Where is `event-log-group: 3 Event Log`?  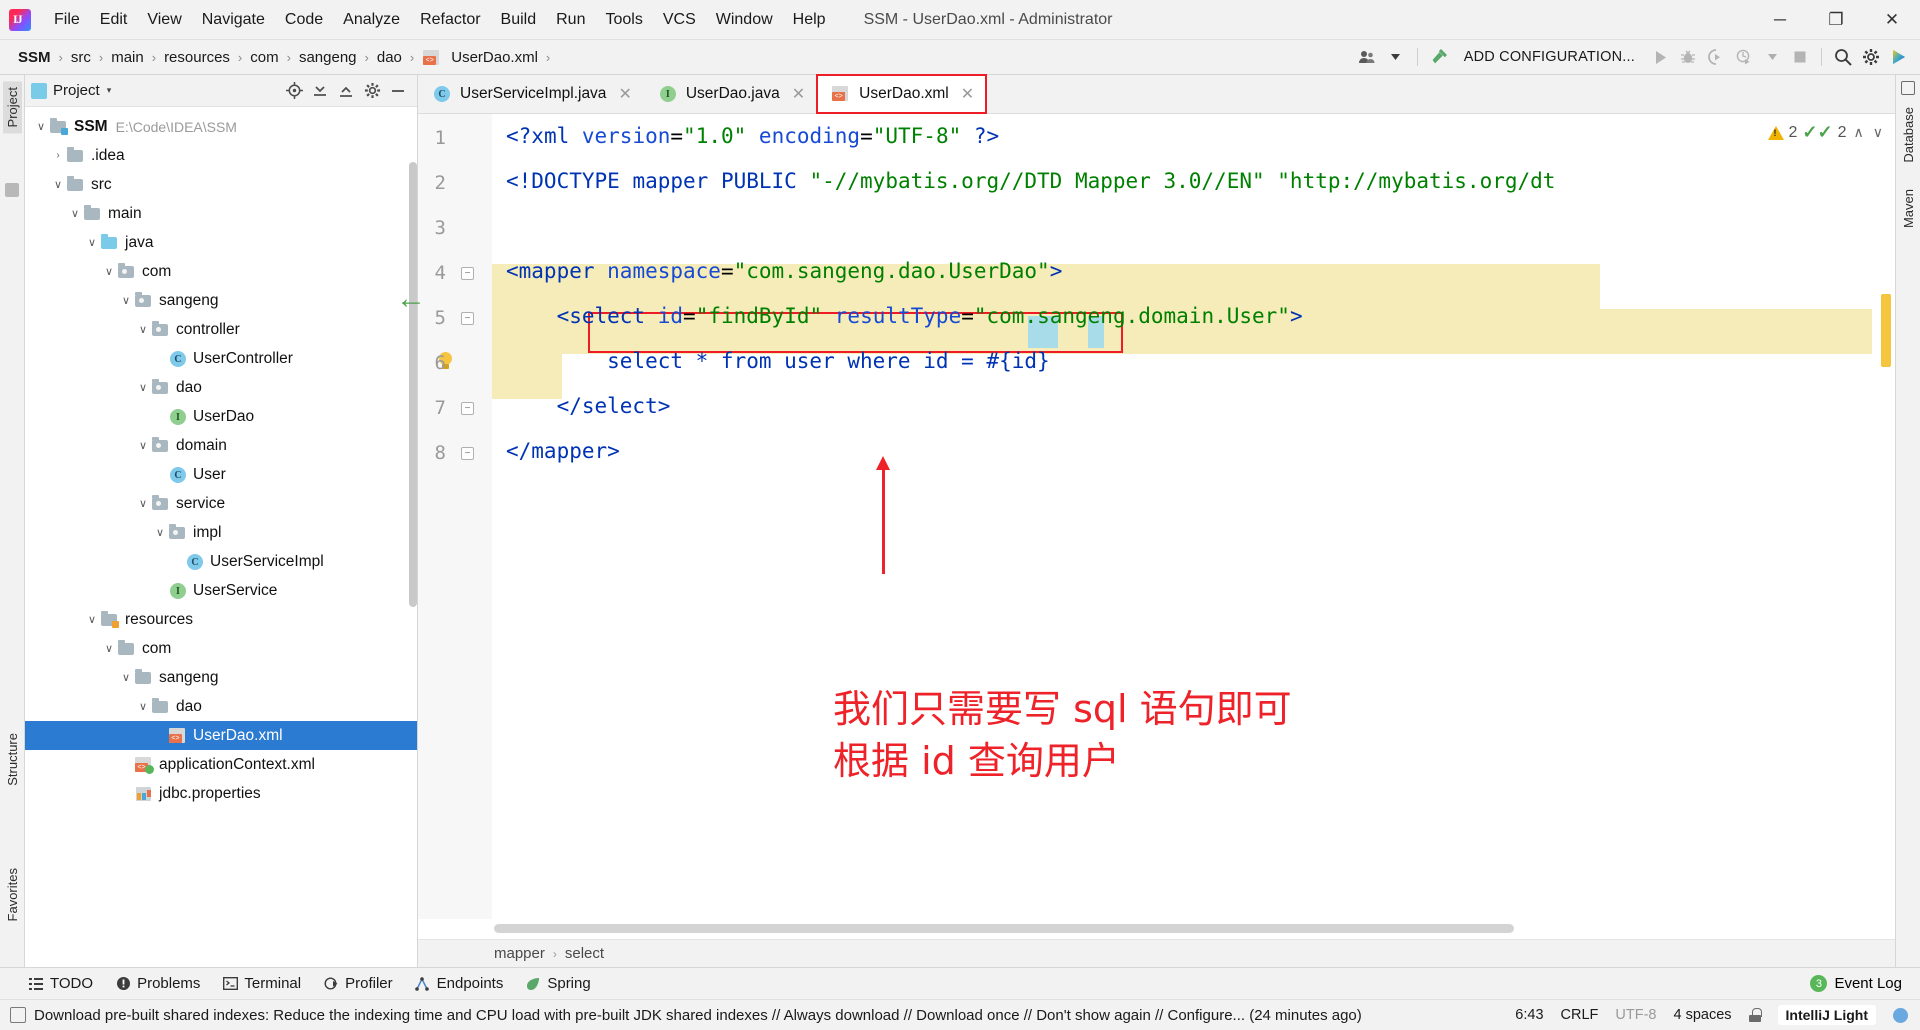
event-log-group: 3 Event Log is located at coordinates (1865, 983).